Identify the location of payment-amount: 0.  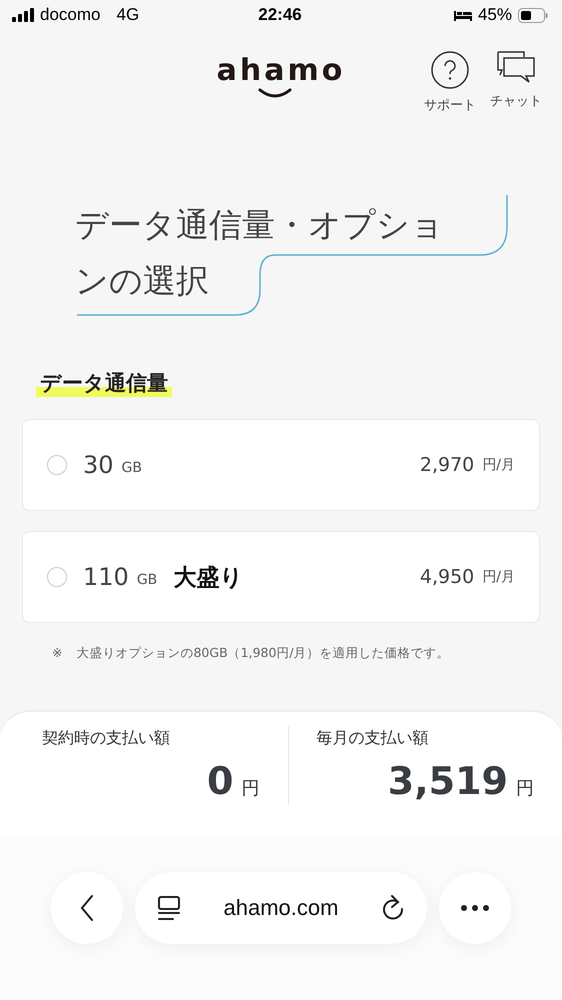
(220, 781).